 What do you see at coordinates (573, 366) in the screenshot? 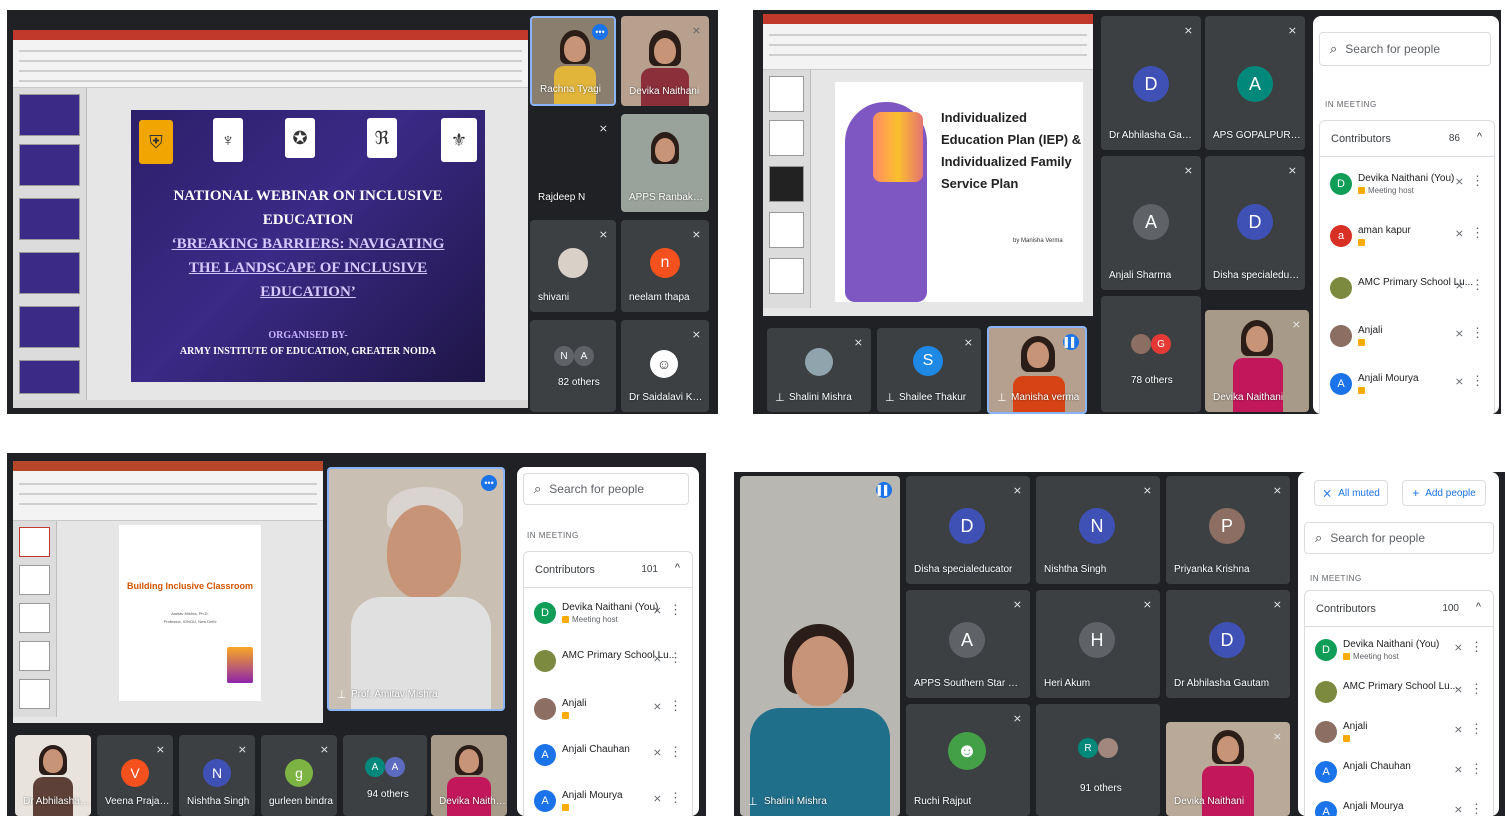
I see `others-tile: N A 82 others` at bounding box center [573, 366].